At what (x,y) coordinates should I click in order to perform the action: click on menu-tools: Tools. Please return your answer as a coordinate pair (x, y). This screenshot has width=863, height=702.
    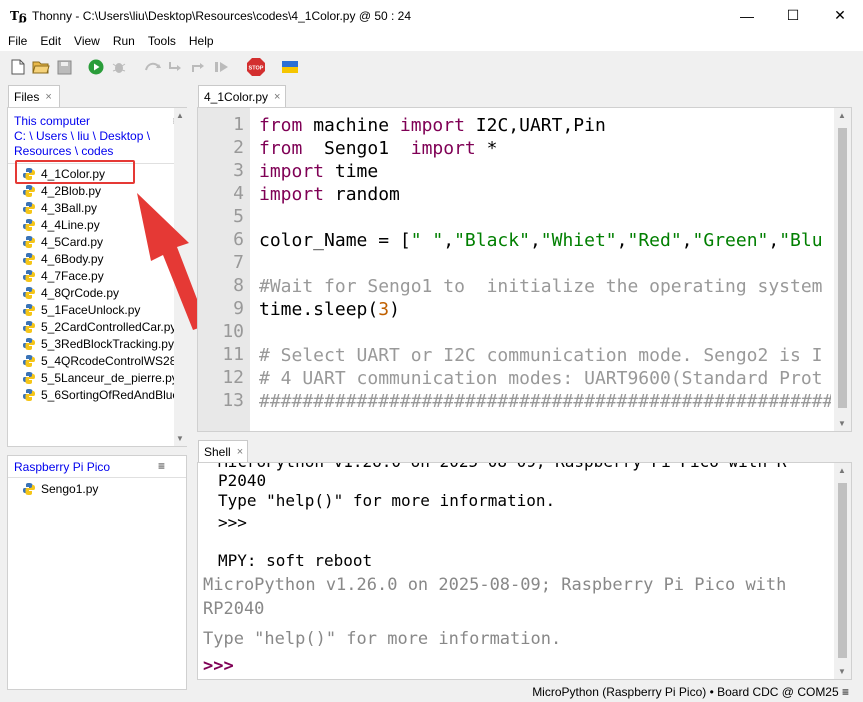
    Looking at the image, I should click on (160, 41).